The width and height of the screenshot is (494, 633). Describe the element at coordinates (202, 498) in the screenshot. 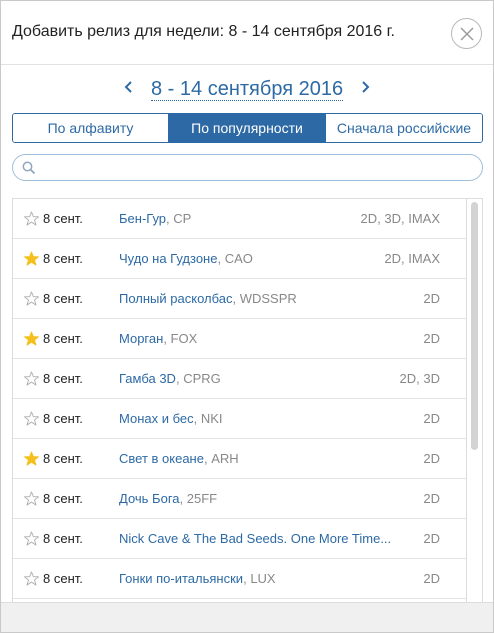

I see `distributor: 25FF` at that location.